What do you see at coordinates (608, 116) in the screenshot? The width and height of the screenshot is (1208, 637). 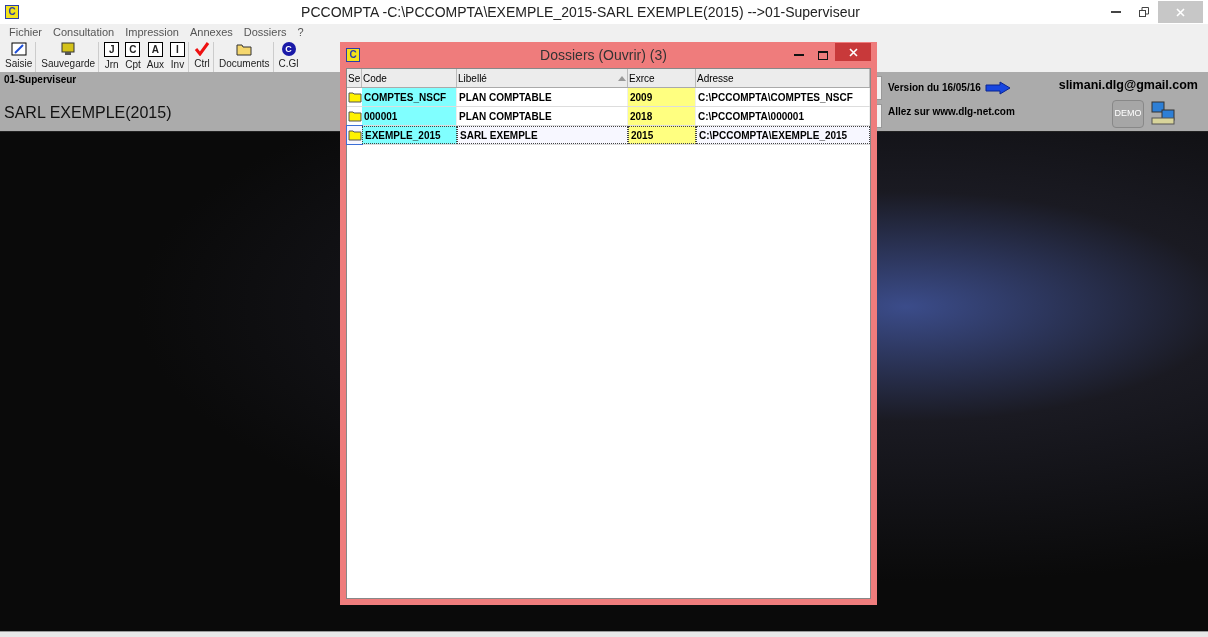 I see `table-row: 000001 PLAN COMPTABLE 2018 C:\PCCOMPTA\000001` at bounding box center [608, 116].